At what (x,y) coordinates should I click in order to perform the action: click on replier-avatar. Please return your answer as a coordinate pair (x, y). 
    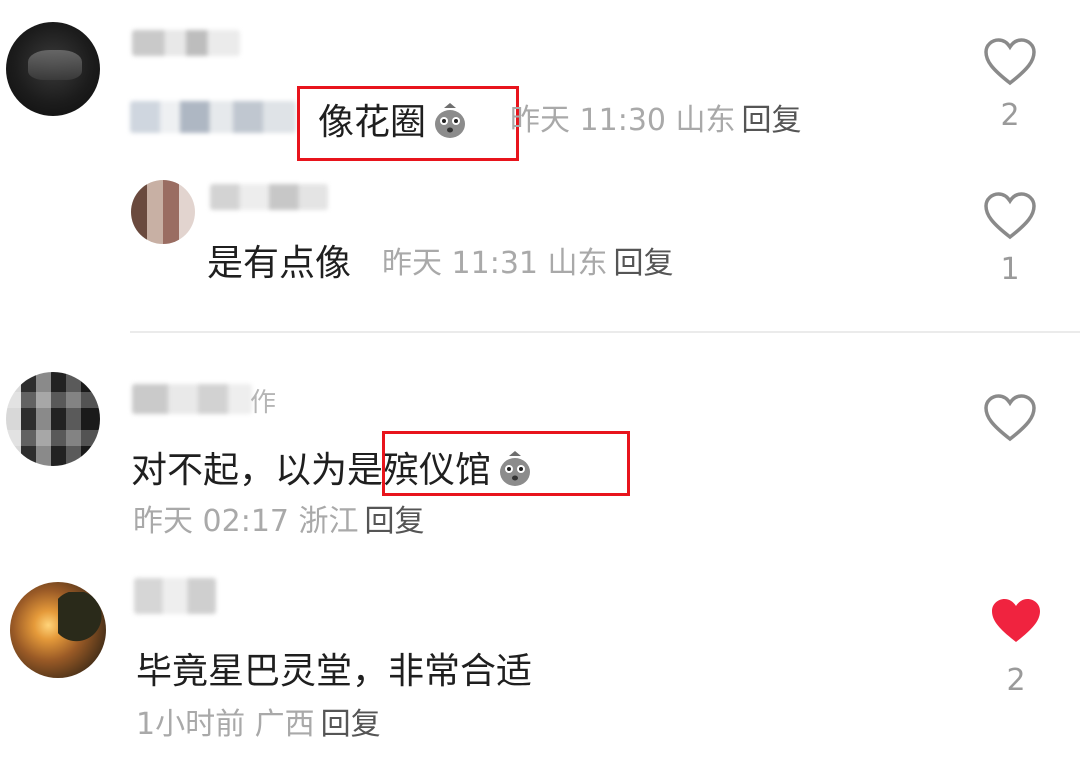
    Looking at the image, I should click on (163, 212).